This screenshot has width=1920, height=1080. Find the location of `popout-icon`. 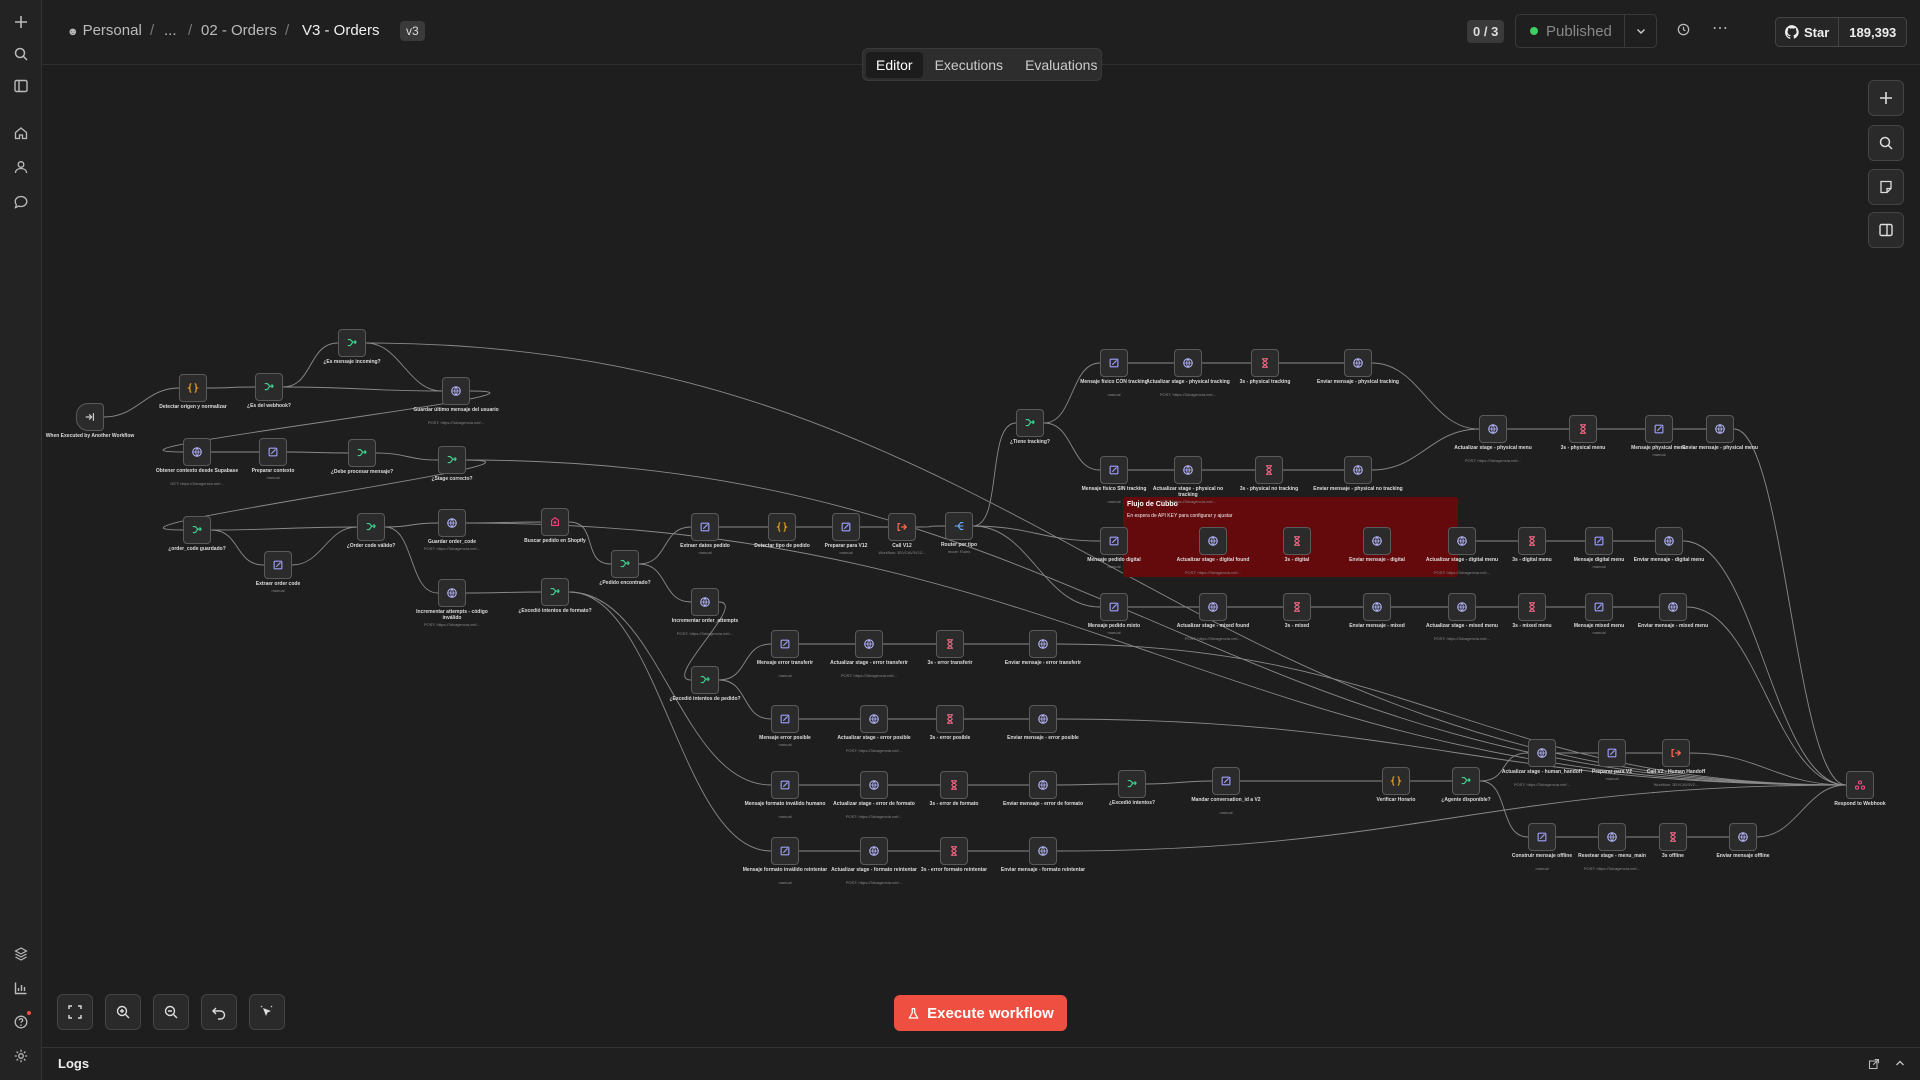

popout-icon is located at coordinates (1874, 1066).